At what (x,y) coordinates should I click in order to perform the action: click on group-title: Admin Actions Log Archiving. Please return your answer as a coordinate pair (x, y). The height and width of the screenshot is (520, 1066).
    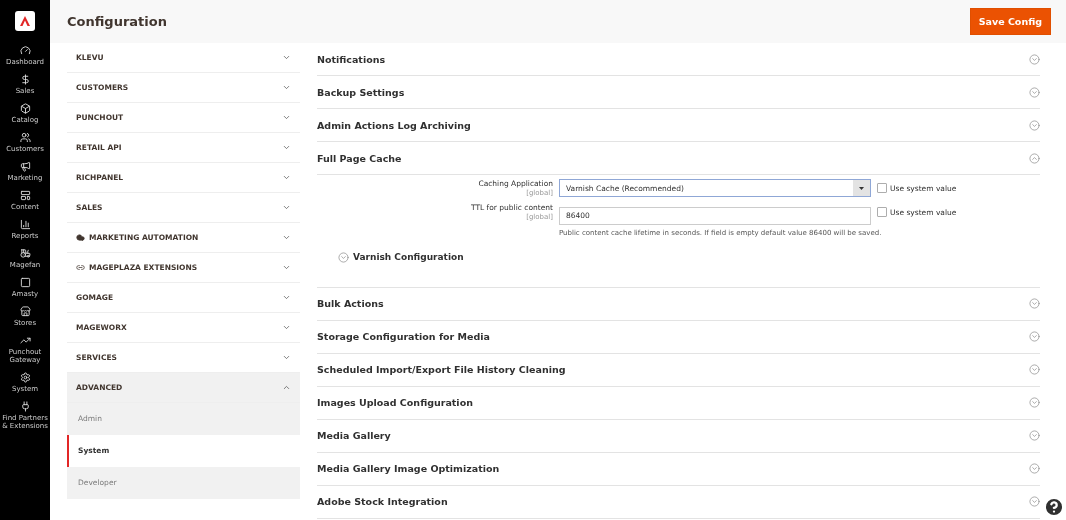
    Looking at the image, I should click on (394, 125).